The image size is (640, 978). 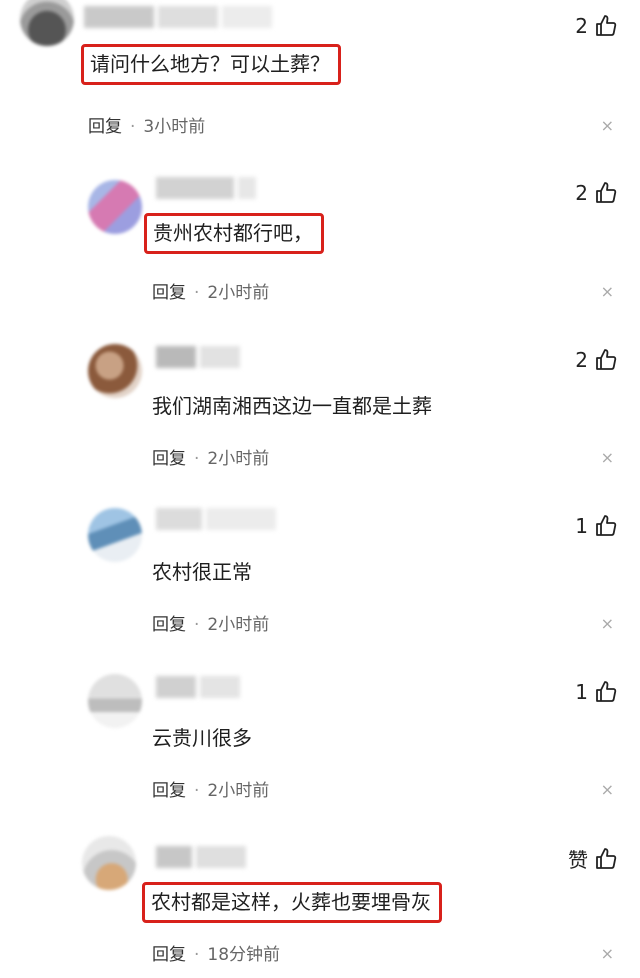 I want to click on comment-text: 云贵川很多, so click(x=202, y=738).